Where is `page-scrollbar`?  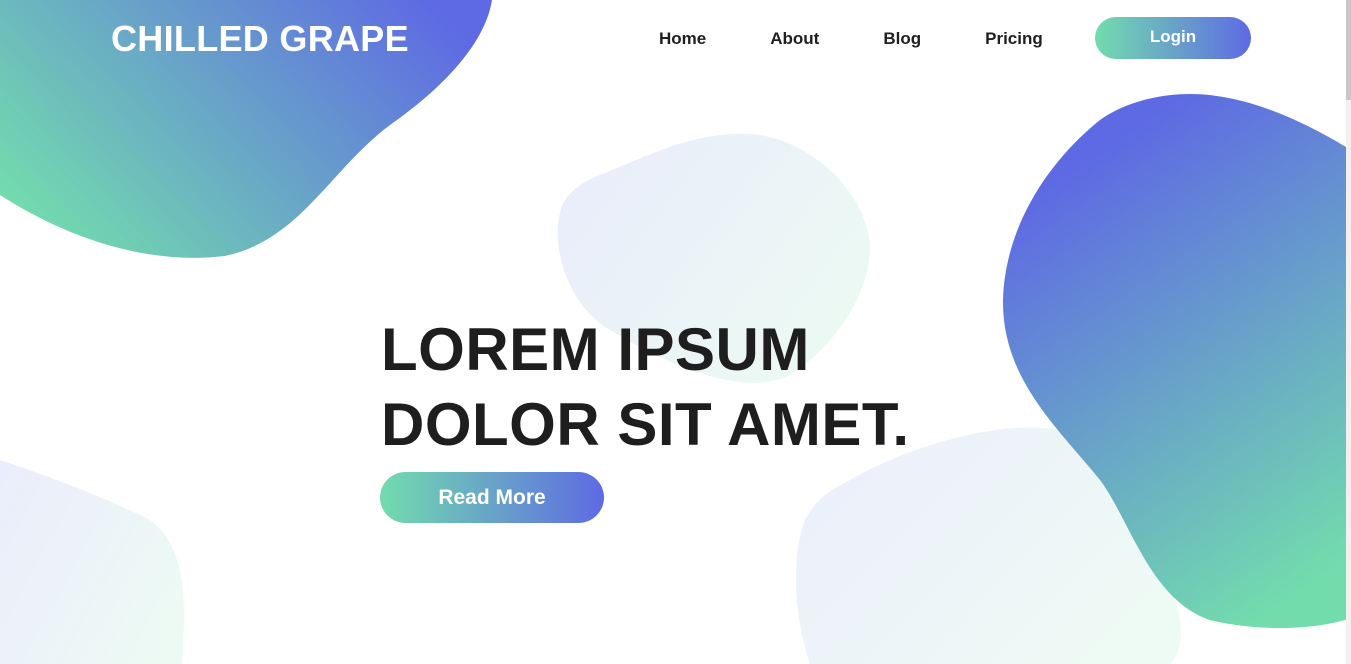
page-scrollbar is located at coordinates (1348, 332).